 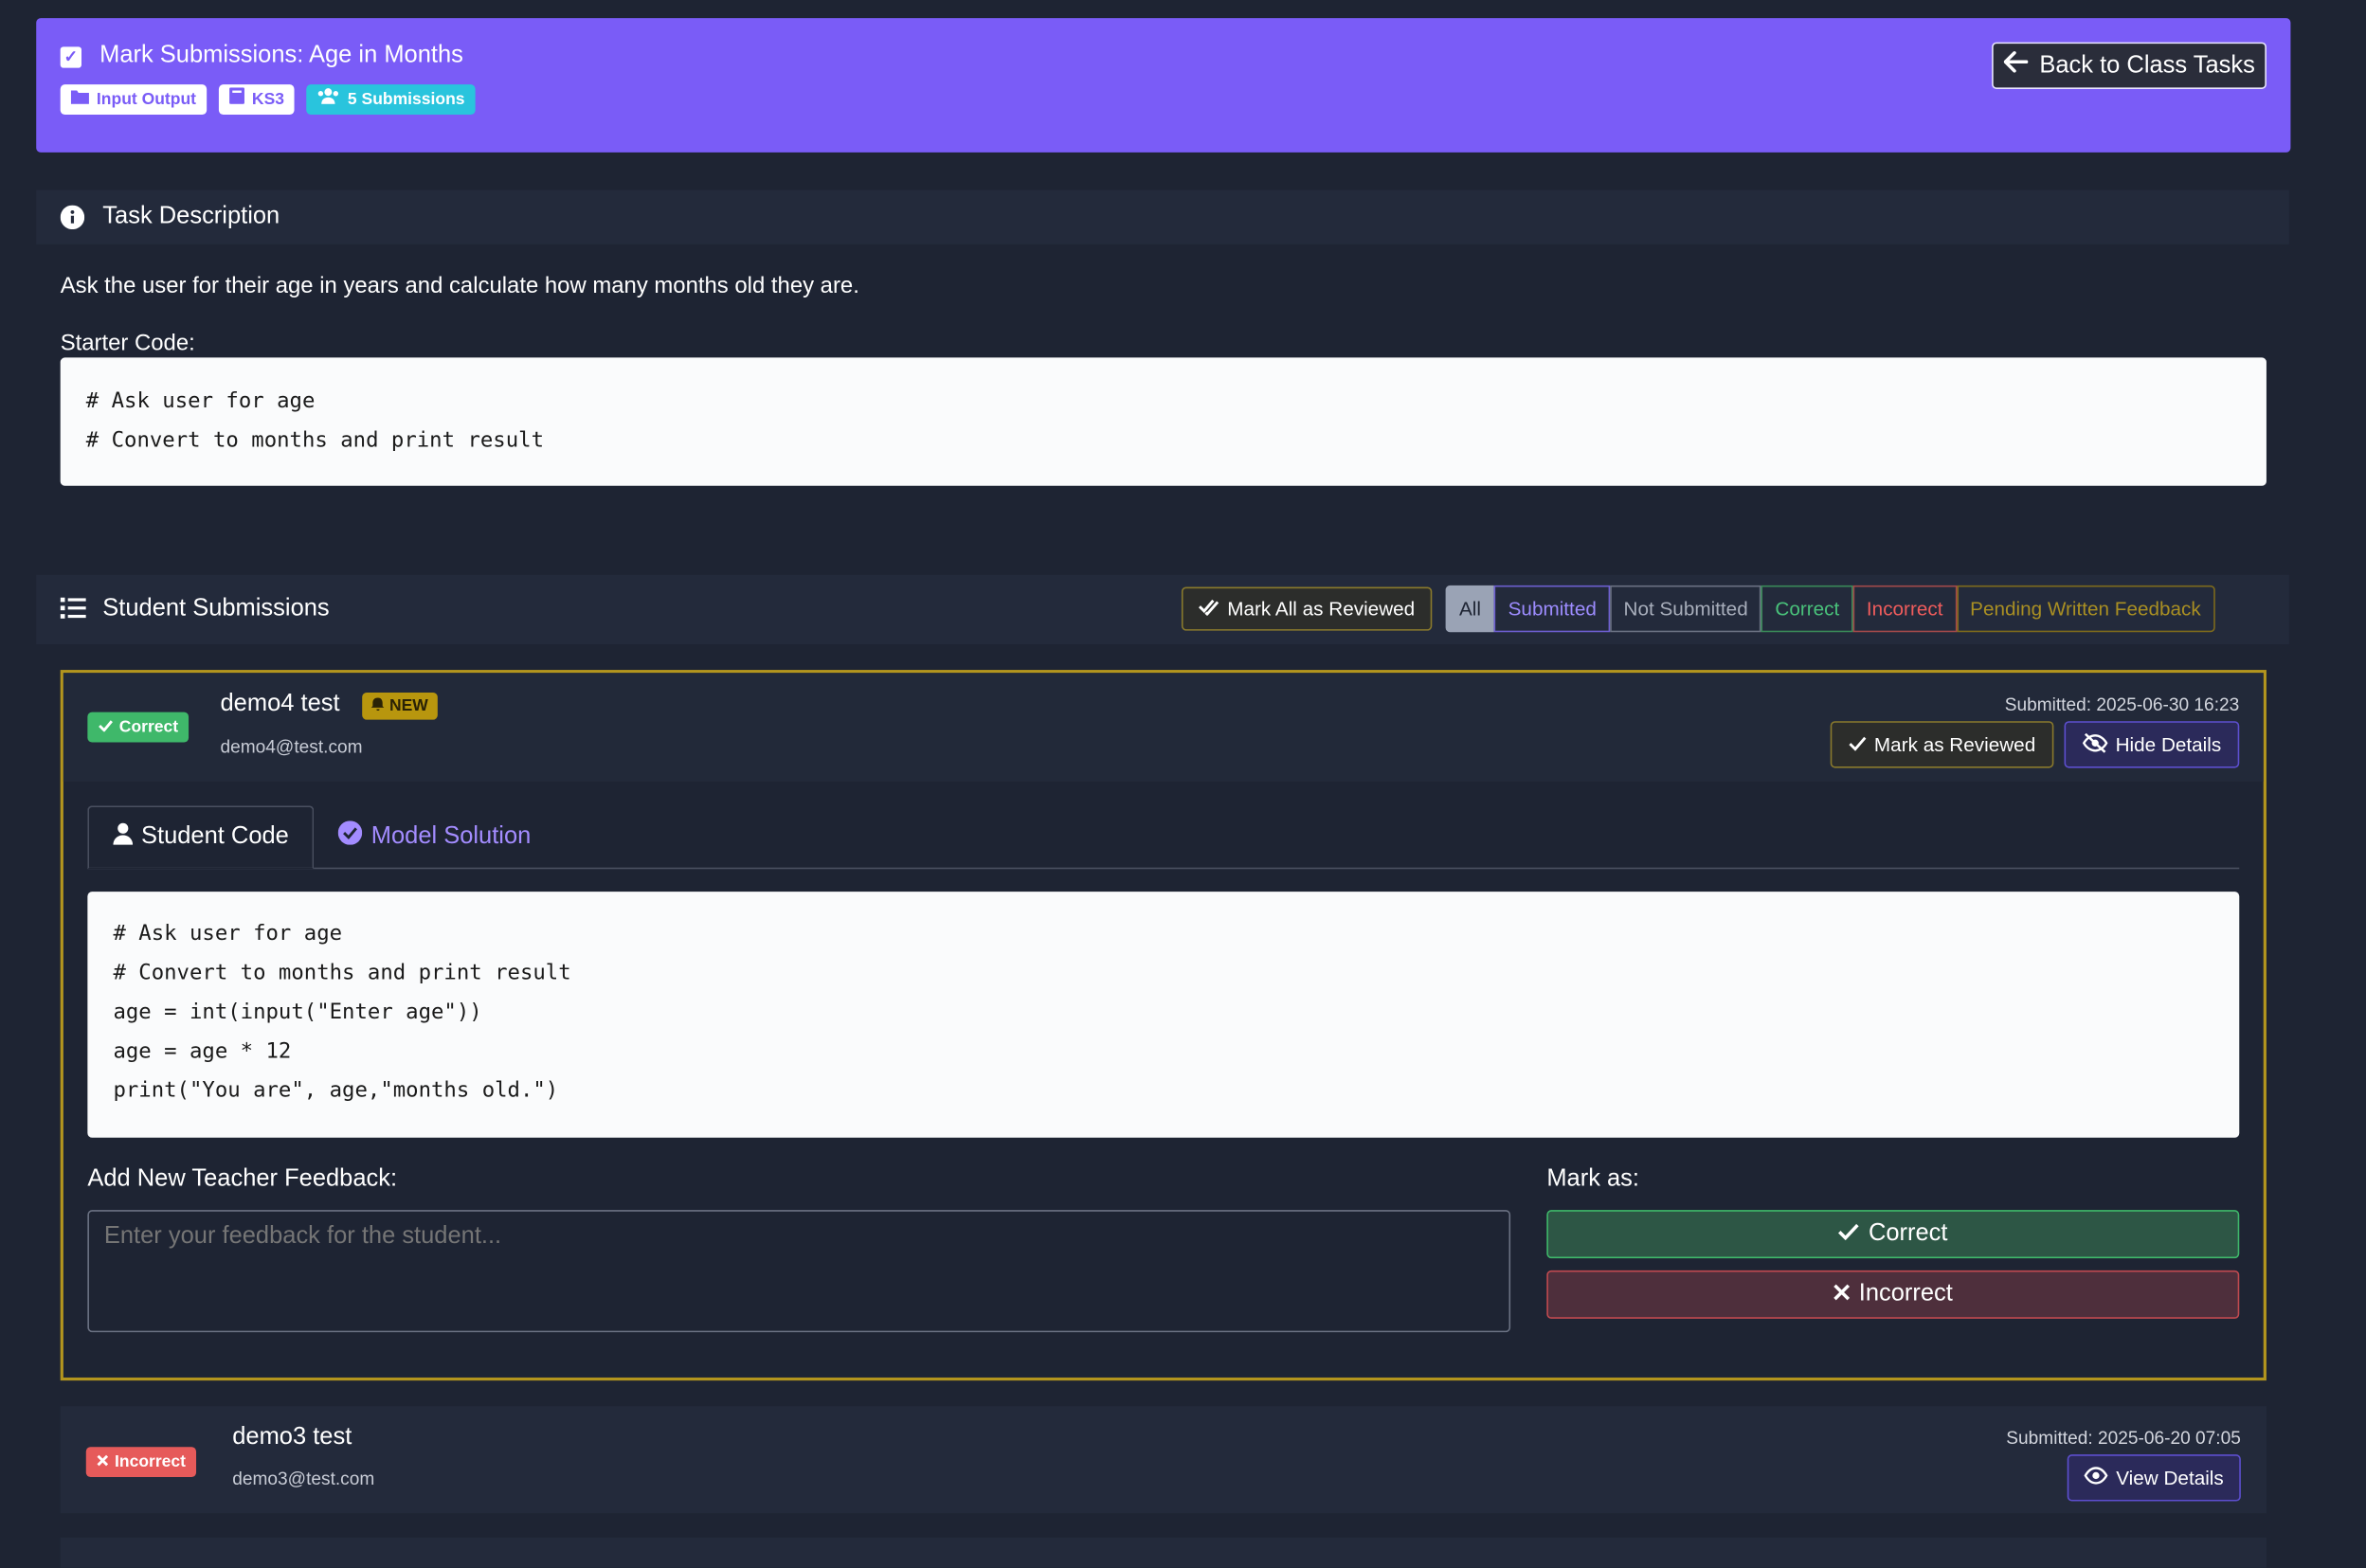 What do you see at coordinates (146, 99) in the screenshot?
I see `topic-badge-label: Input Output` at bounding box center [146, 99].